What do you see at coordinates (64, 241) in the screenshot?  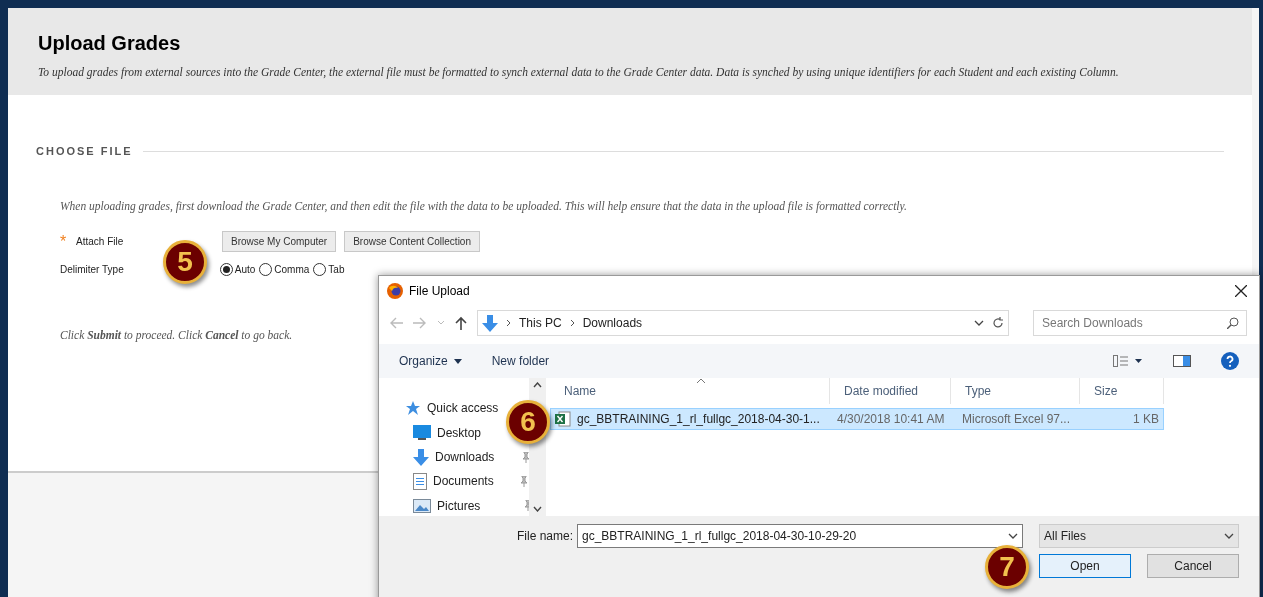 I see `required-asterisk: *` at bounding box center [64, 241].